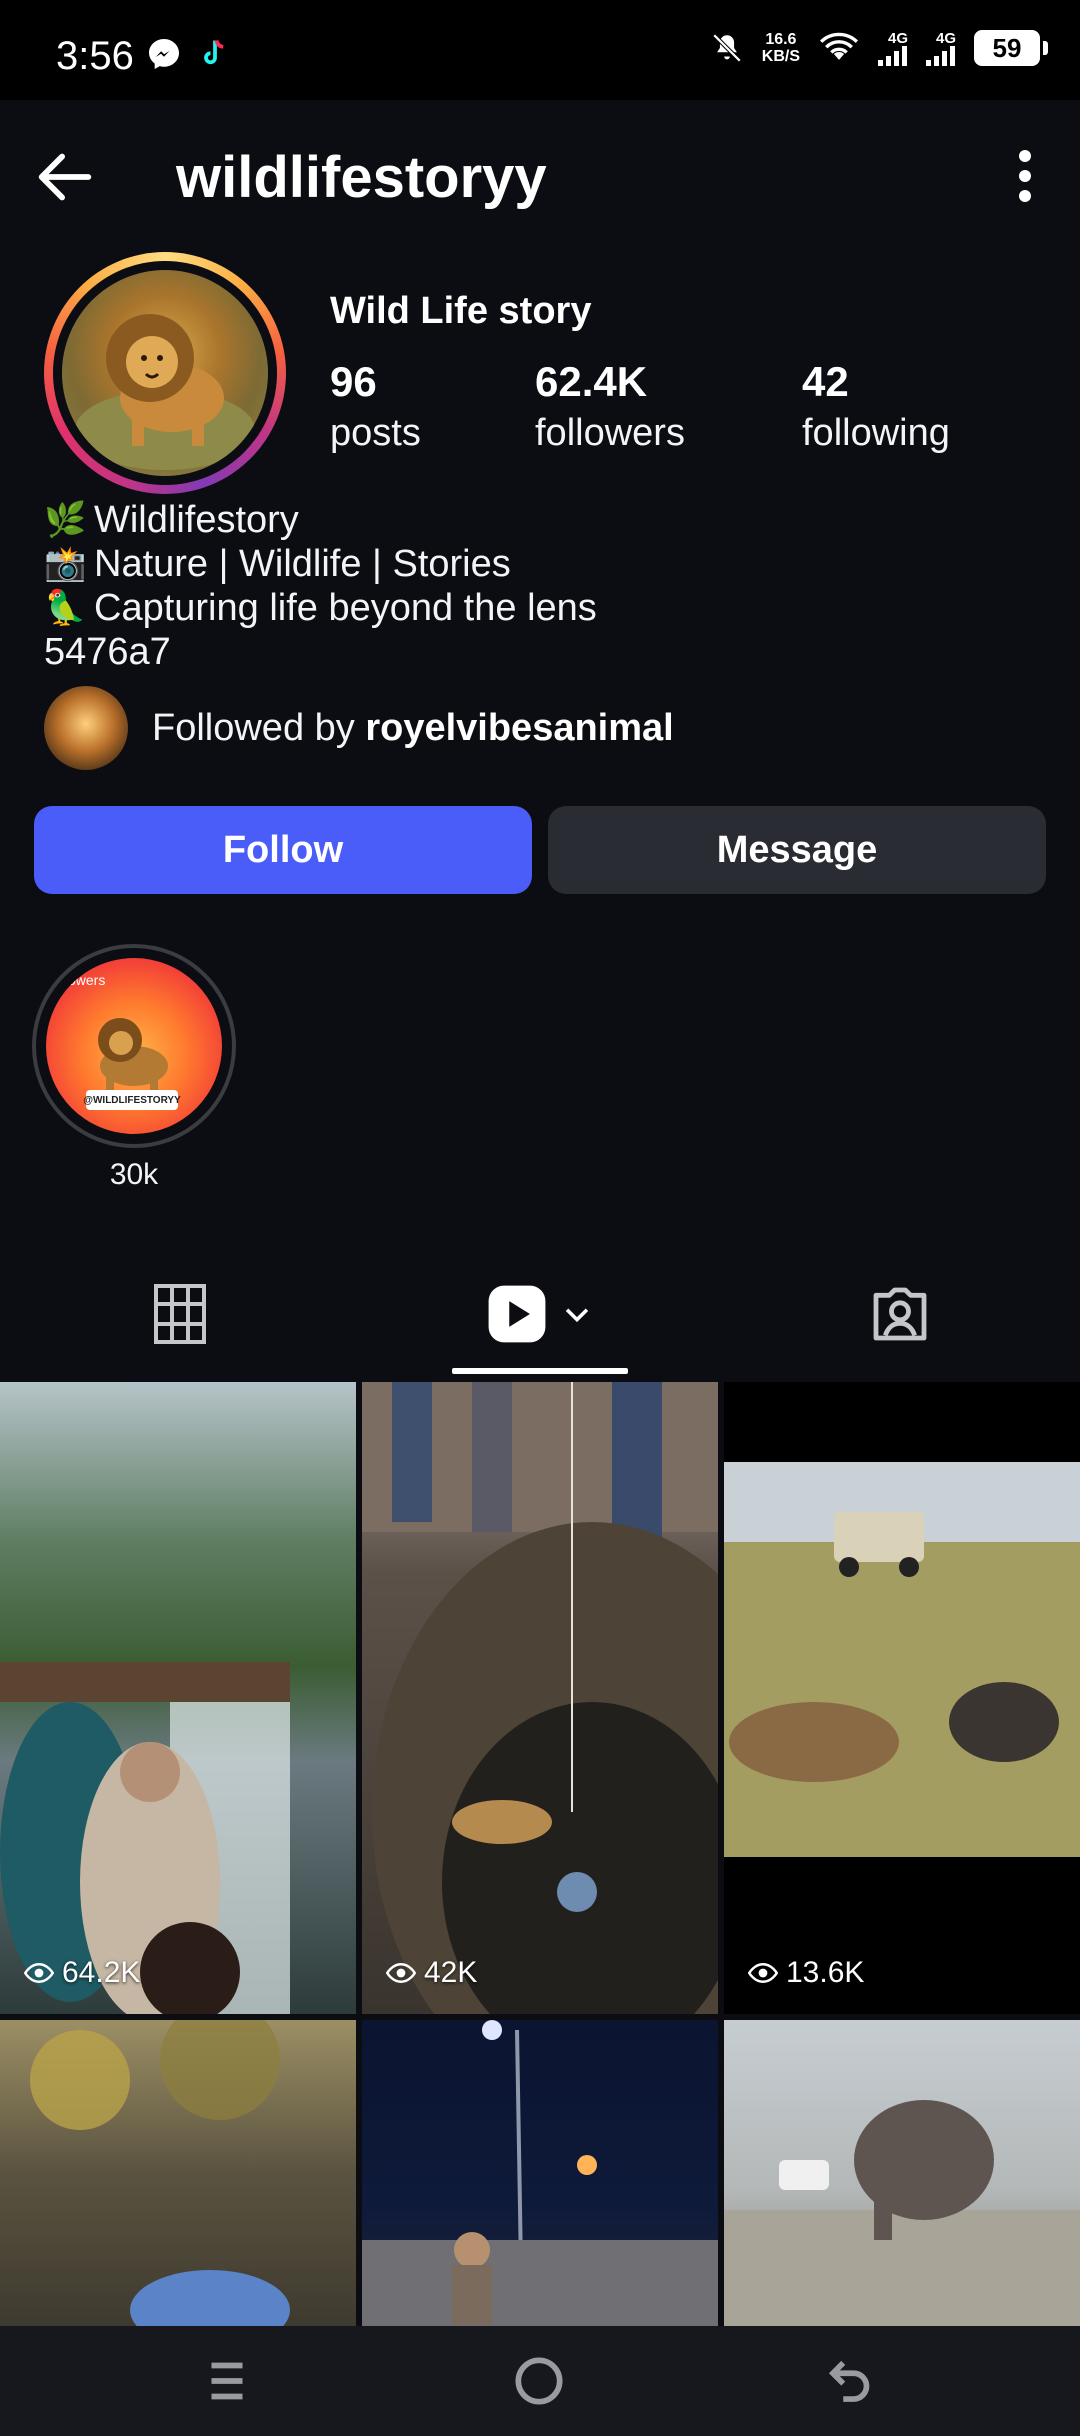  I want to click on avatar, so click(165, 373).